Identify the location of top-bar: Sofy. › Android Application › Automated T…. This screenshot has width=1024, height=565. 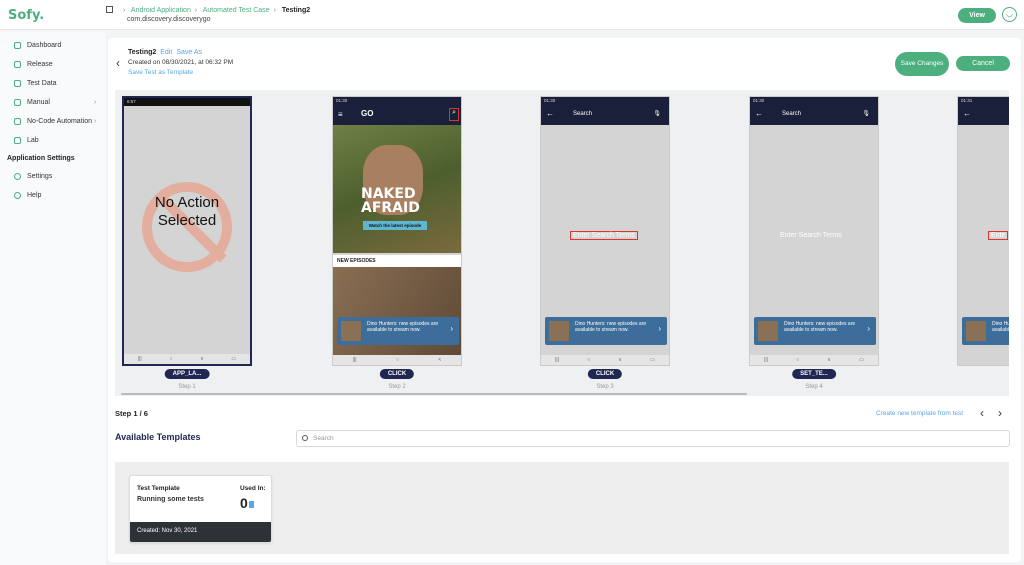
(512, 15).